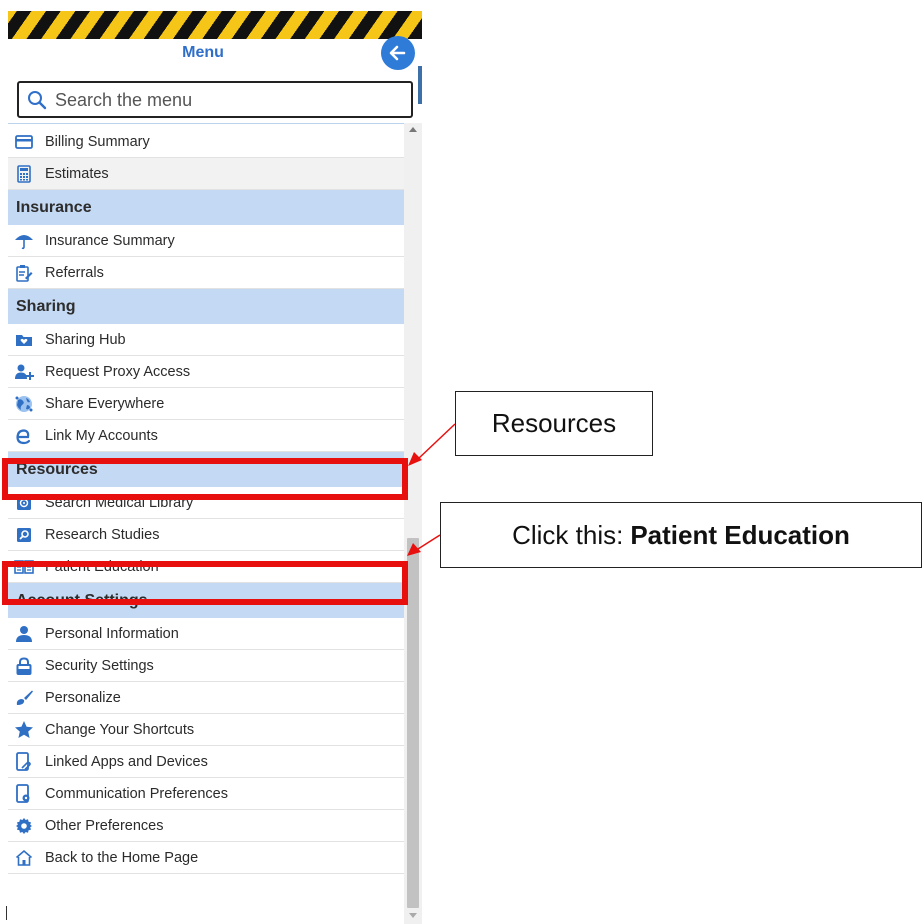 This screenshot has height=924, width=922. I want to click on umbrella-icon, so click(24, 241).